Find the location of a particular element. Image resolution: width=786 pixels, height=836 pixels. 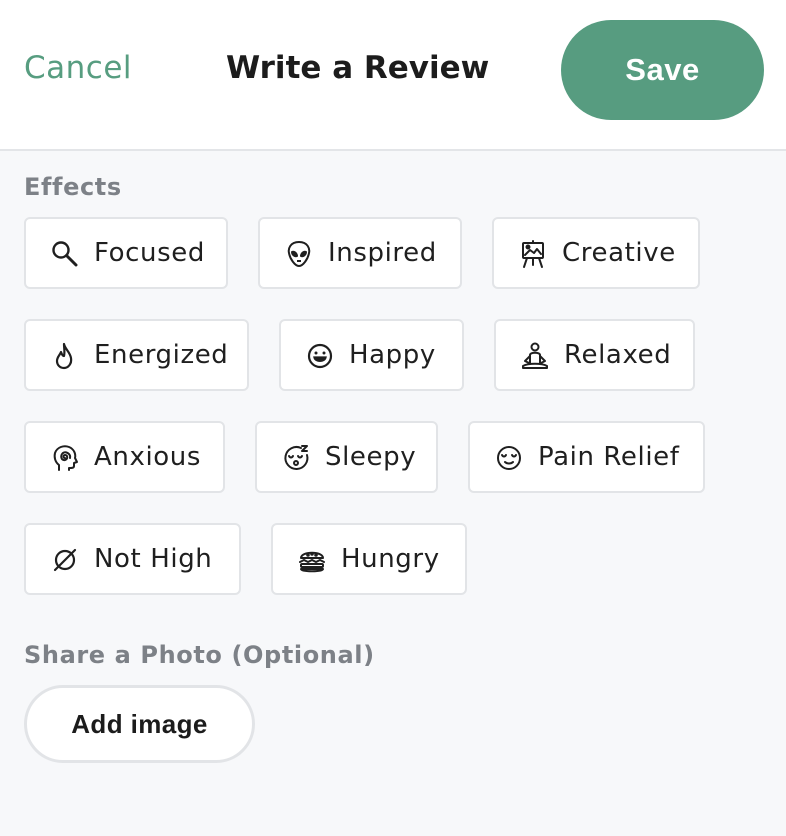

effect-label: Sleepy is located at coordinates (371, 457).